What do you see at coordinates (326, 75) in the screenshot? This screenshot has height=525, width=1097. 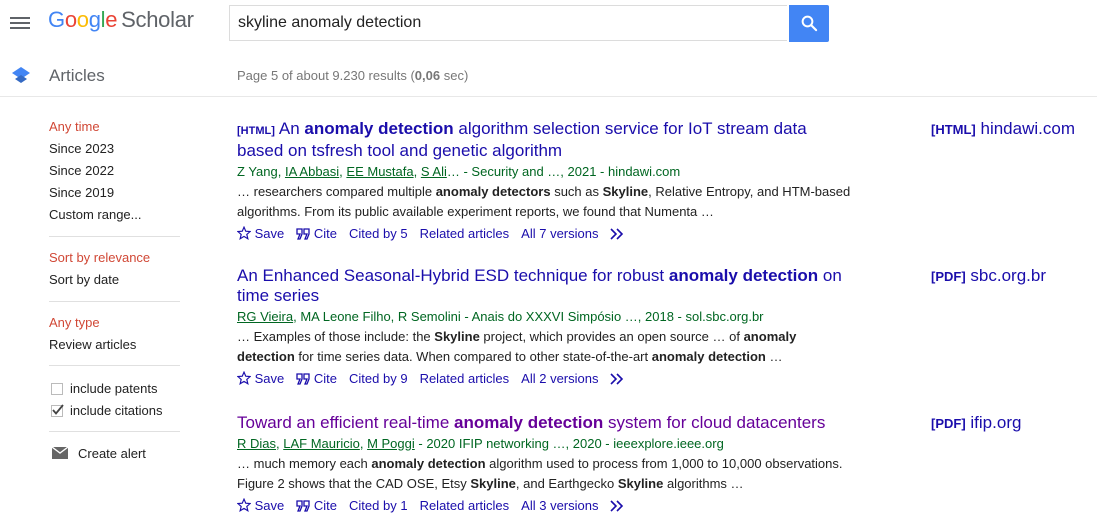 I see `results-count-prefix: Page 5 of about 9.230 results (` at bounding box center [326, 75].